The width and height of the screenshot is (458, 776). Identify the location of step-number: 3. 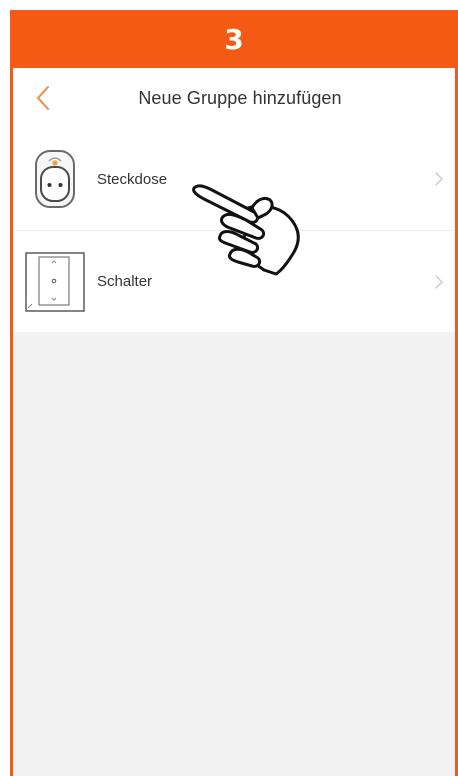
(234, 39).